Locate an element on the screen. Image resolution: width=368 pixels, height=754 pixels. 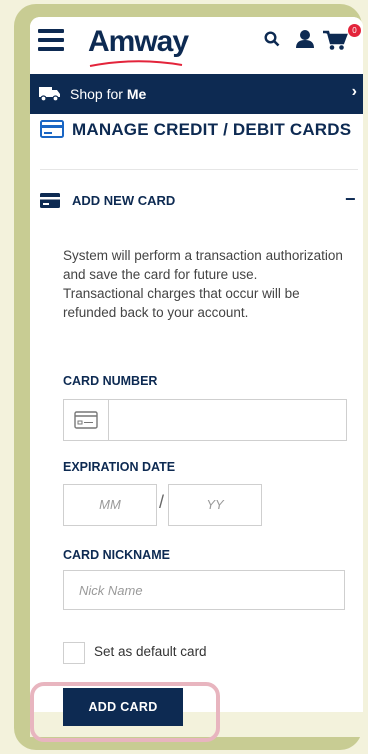
cart-icon is located at coordinates (335, 40).